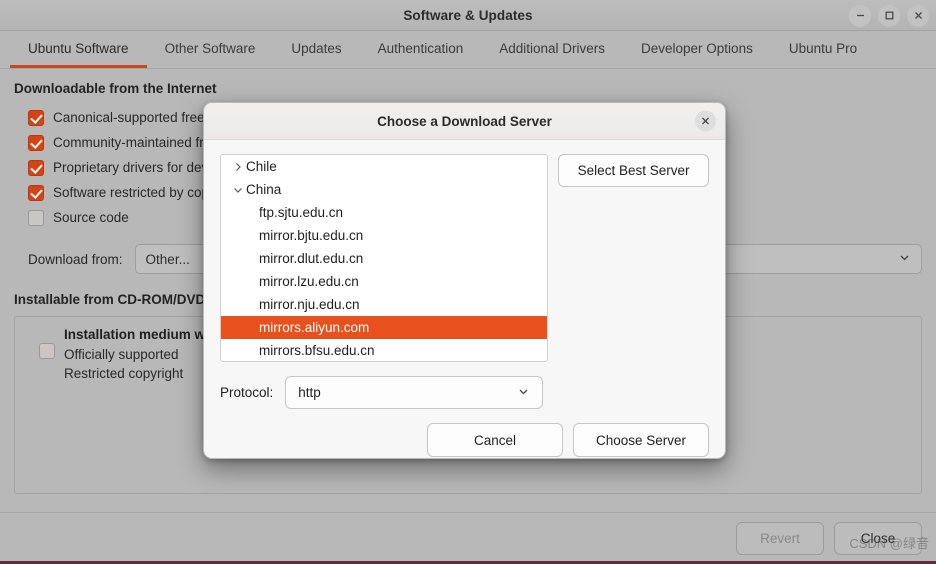  What do you see at coordinates (421, 49) in the screenshot?
I see `tab-authentication: Authentication` at bounding box center [421, 49].